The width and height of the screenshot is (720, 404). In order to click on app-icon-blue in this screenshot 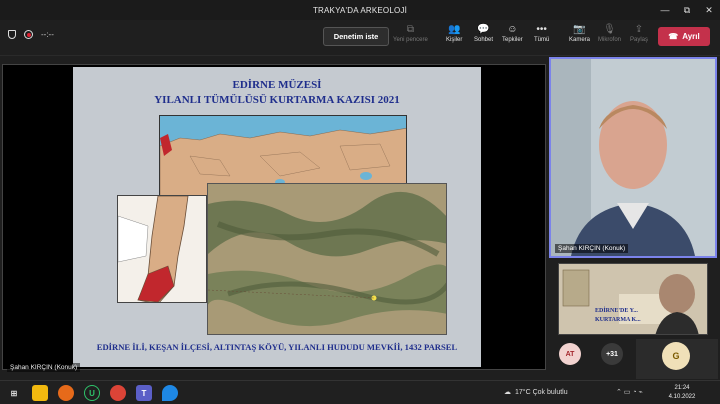, I will do `click(170, 393)`.